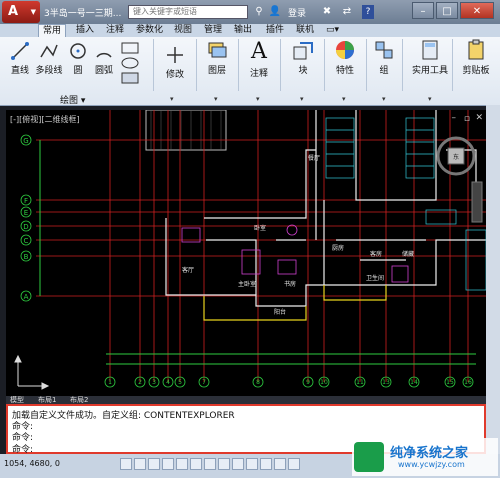 The height and width of the screenshot is (478, 500). Describe the element at coordinates (32, 463) in the screenshot. I see `coordinates-readout: 1054, 4680, 0` at that location.